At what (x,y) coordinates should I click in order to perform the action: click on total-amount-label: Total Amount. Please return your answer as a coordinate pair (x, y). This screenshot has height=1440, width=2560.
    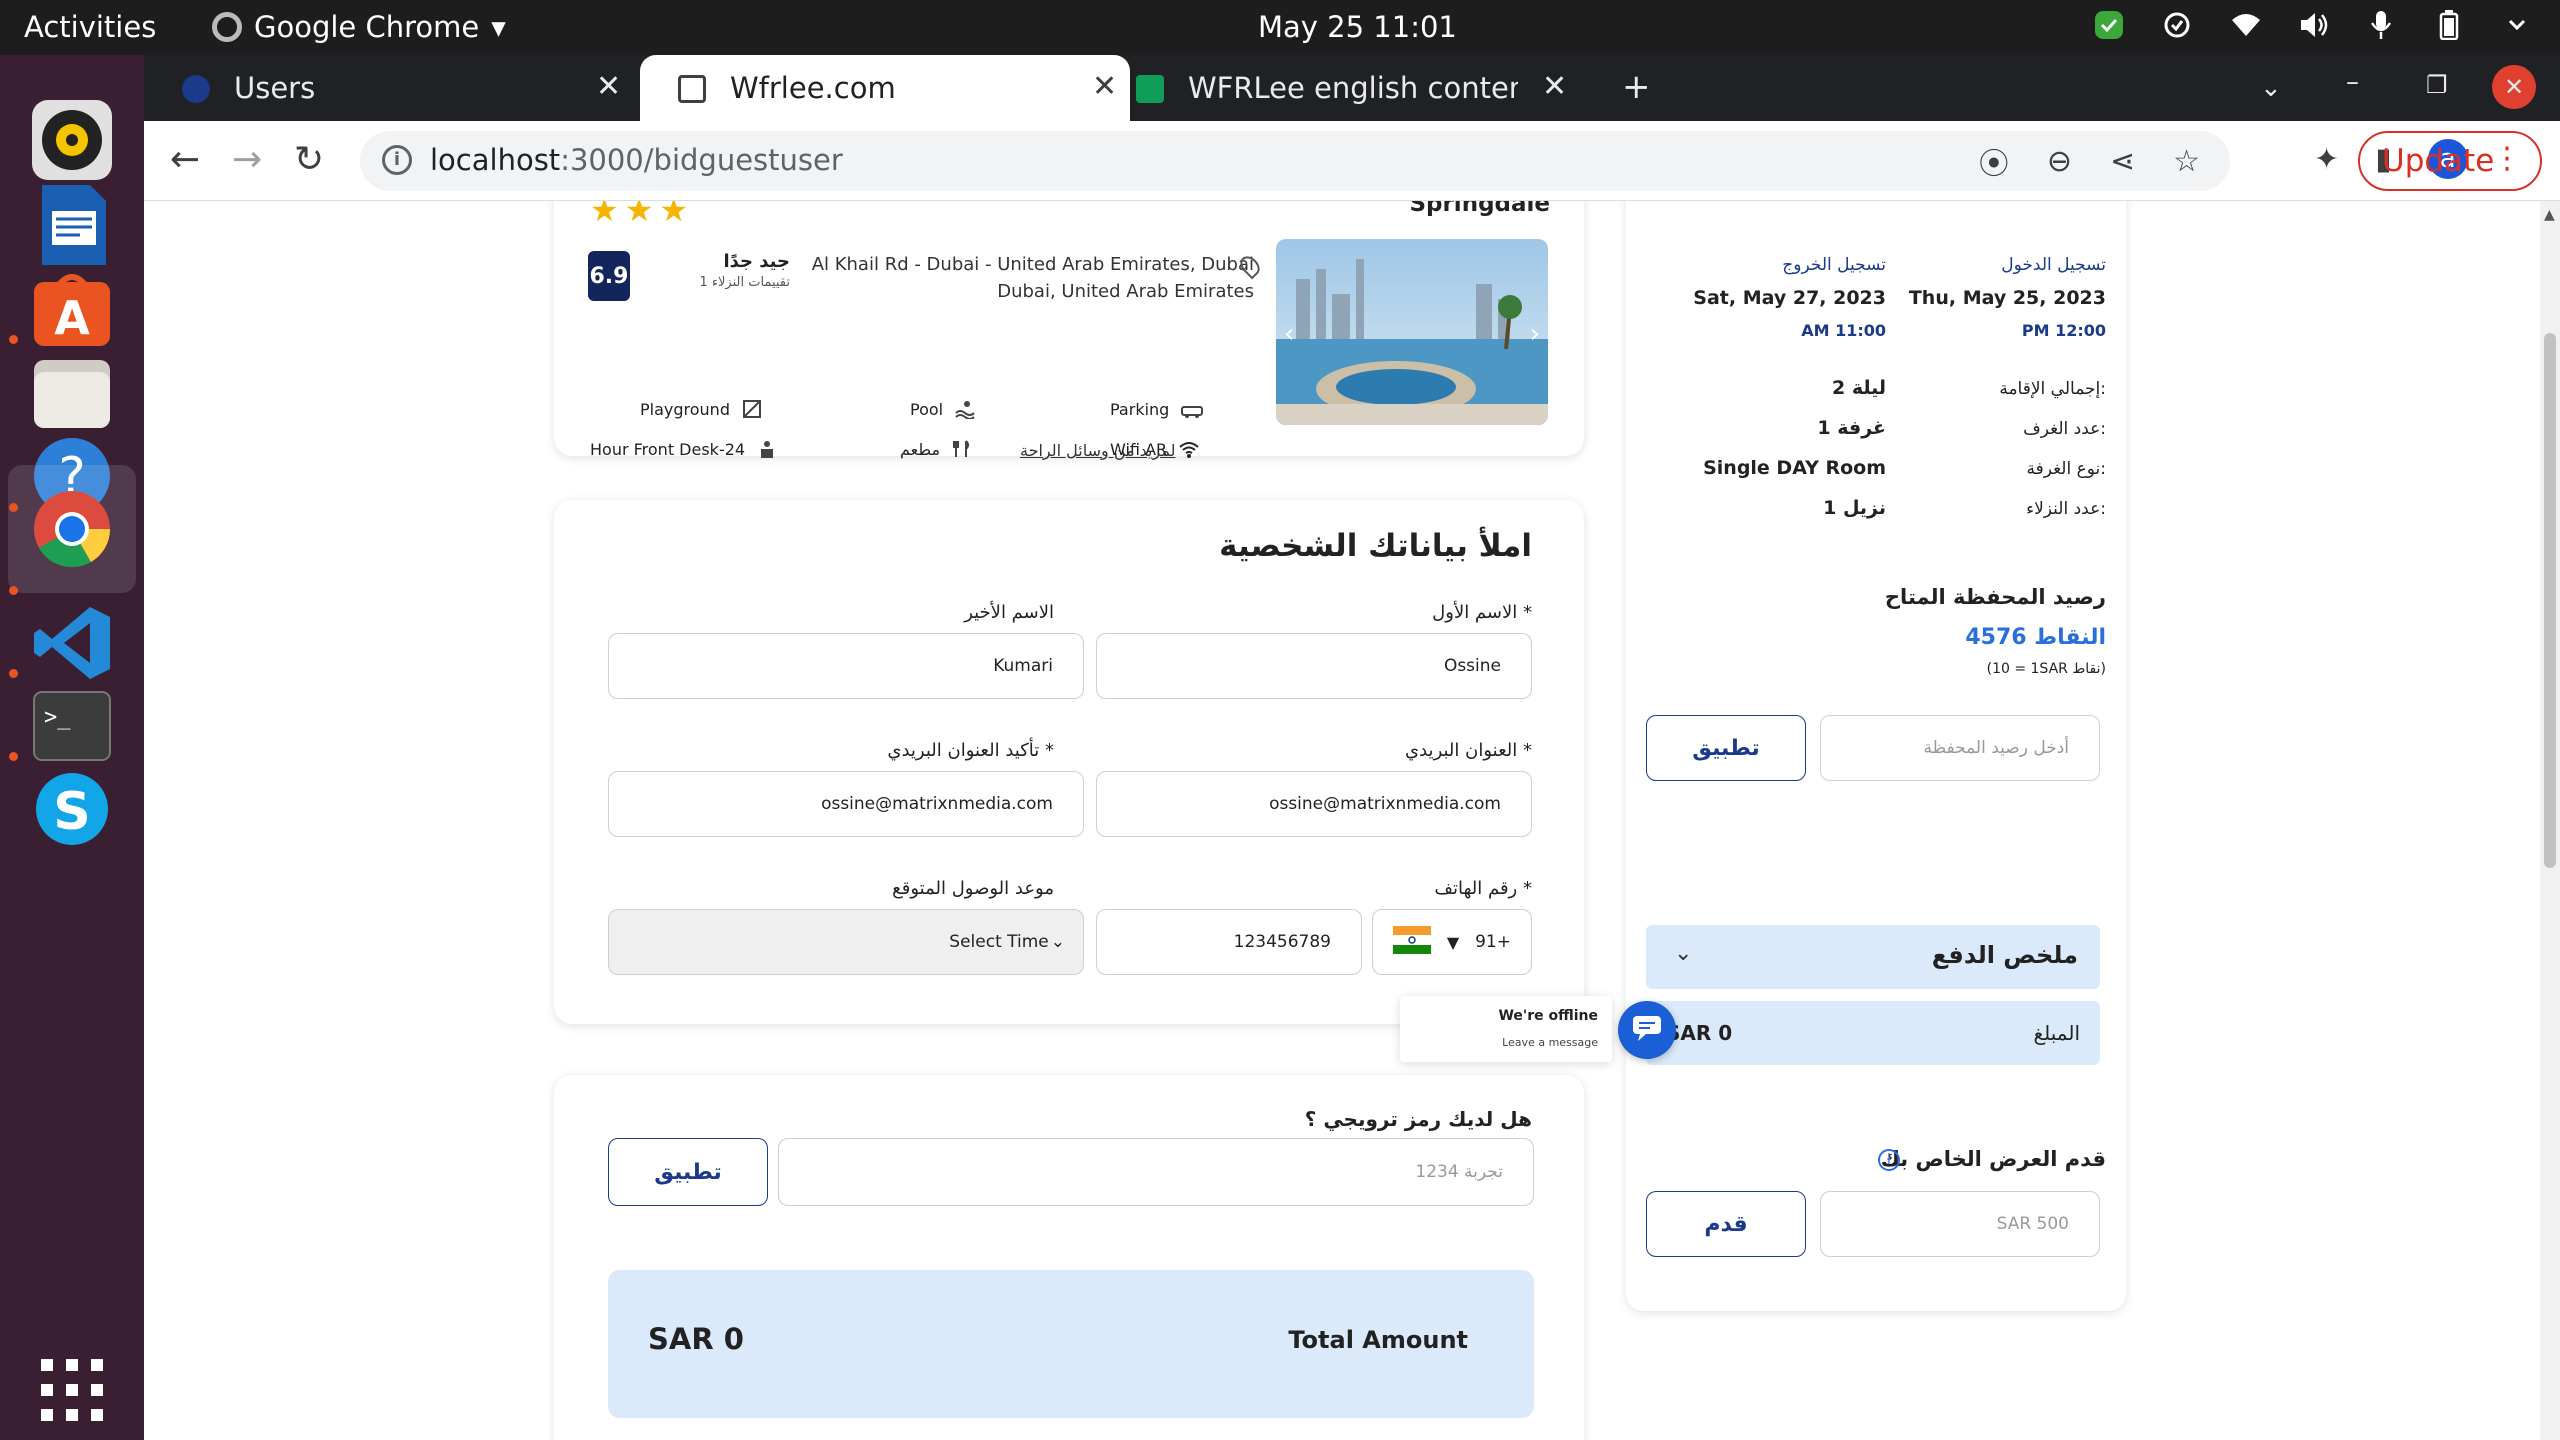
    Looking at the image, I should click on (1378, 1340).